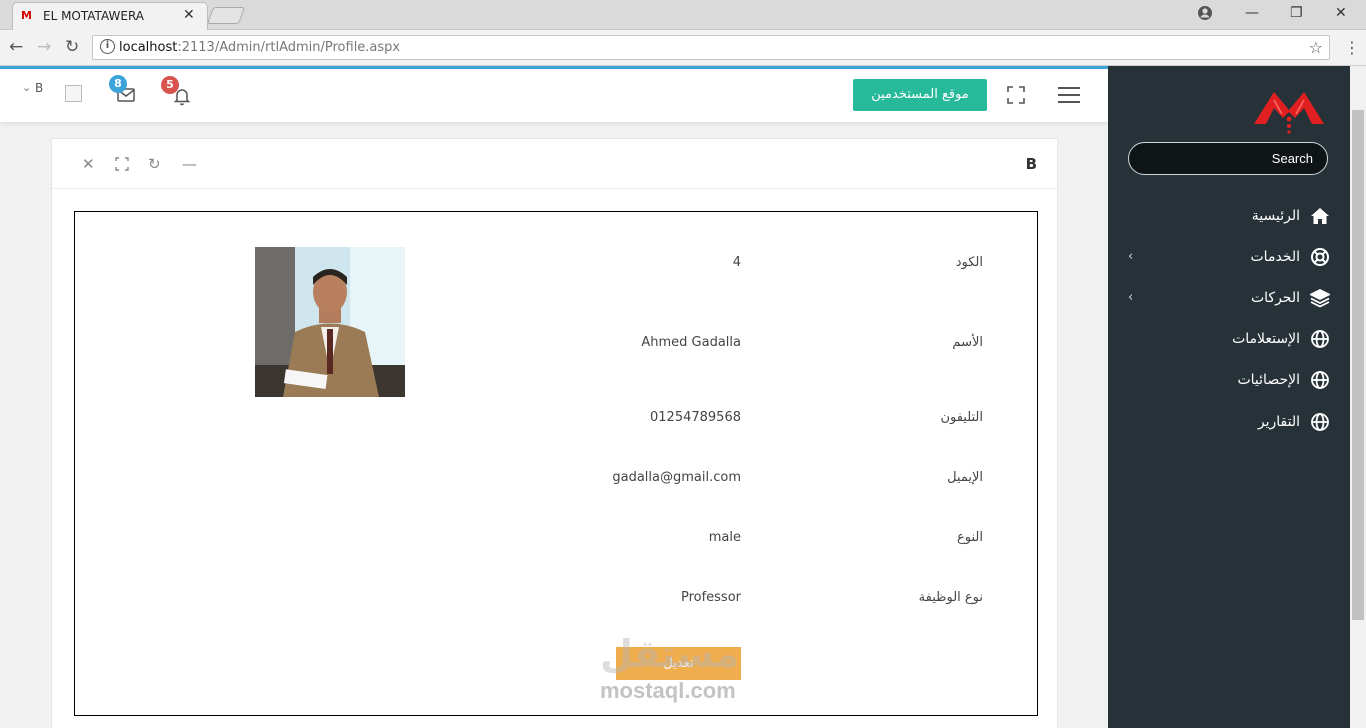 This screenshot has height=728, width=1366. Describe the element at coordinates (148, 47) in the screenshot. I see `url-host: localhost` at that location.